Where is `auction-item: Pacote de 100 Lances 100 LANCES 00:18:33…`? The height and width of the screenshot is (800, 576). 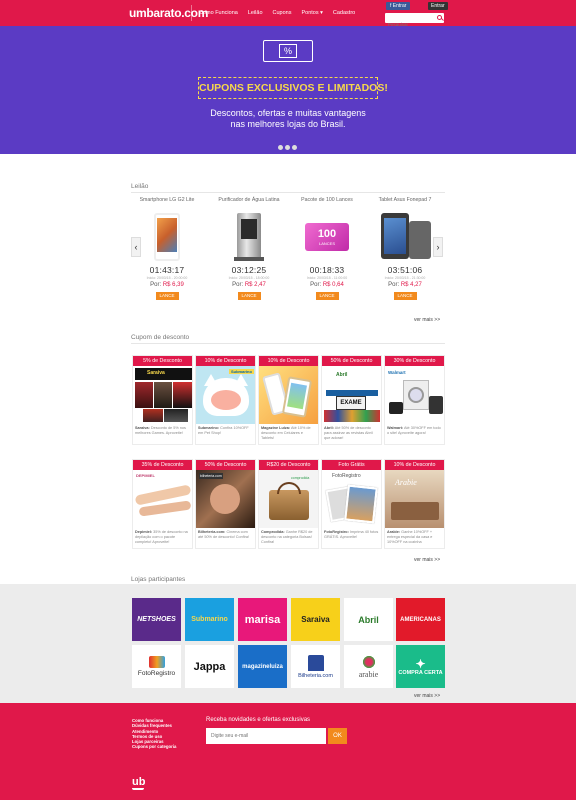 auction-item: Pacote de 100 Lances 100 LANCES 00:18:33… is located at coordinates (327, 248).